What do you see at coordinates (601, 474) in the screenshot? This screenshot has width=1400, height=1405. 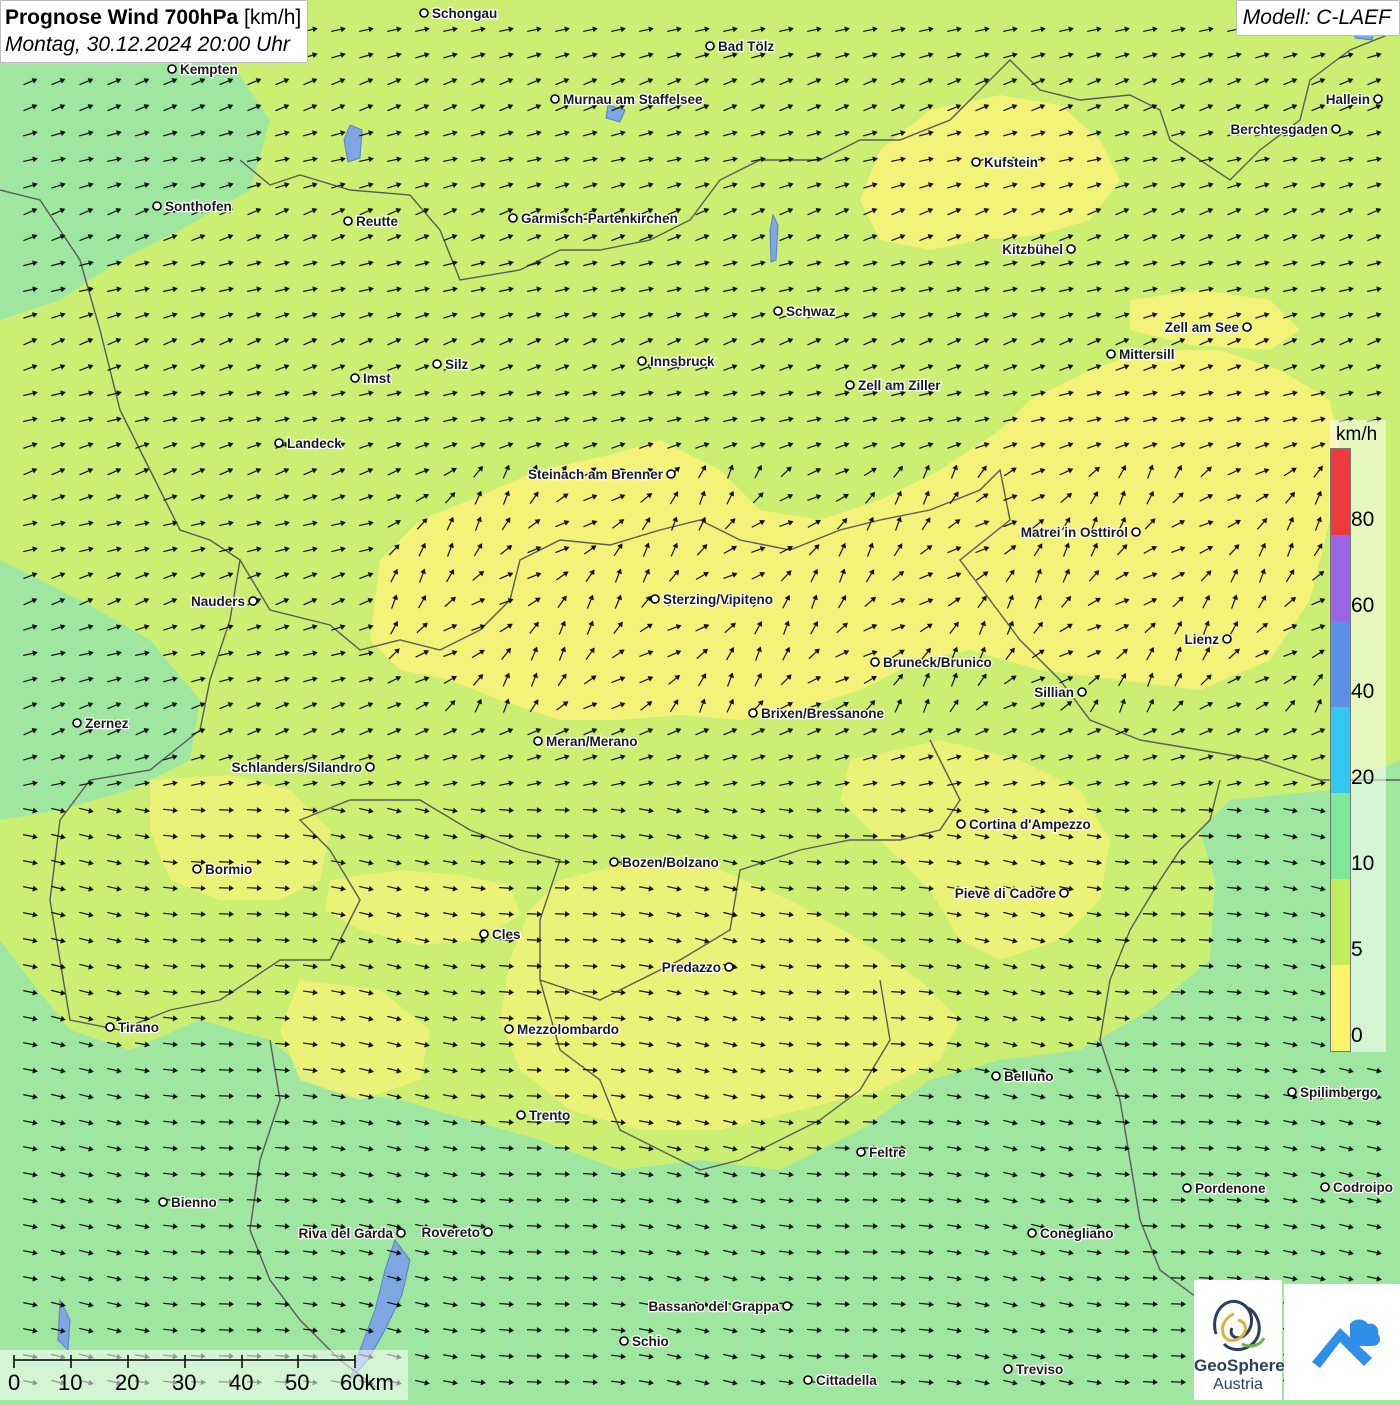 I see `city-marker: Steinach am Brenner` at bounding box center [601, 474].